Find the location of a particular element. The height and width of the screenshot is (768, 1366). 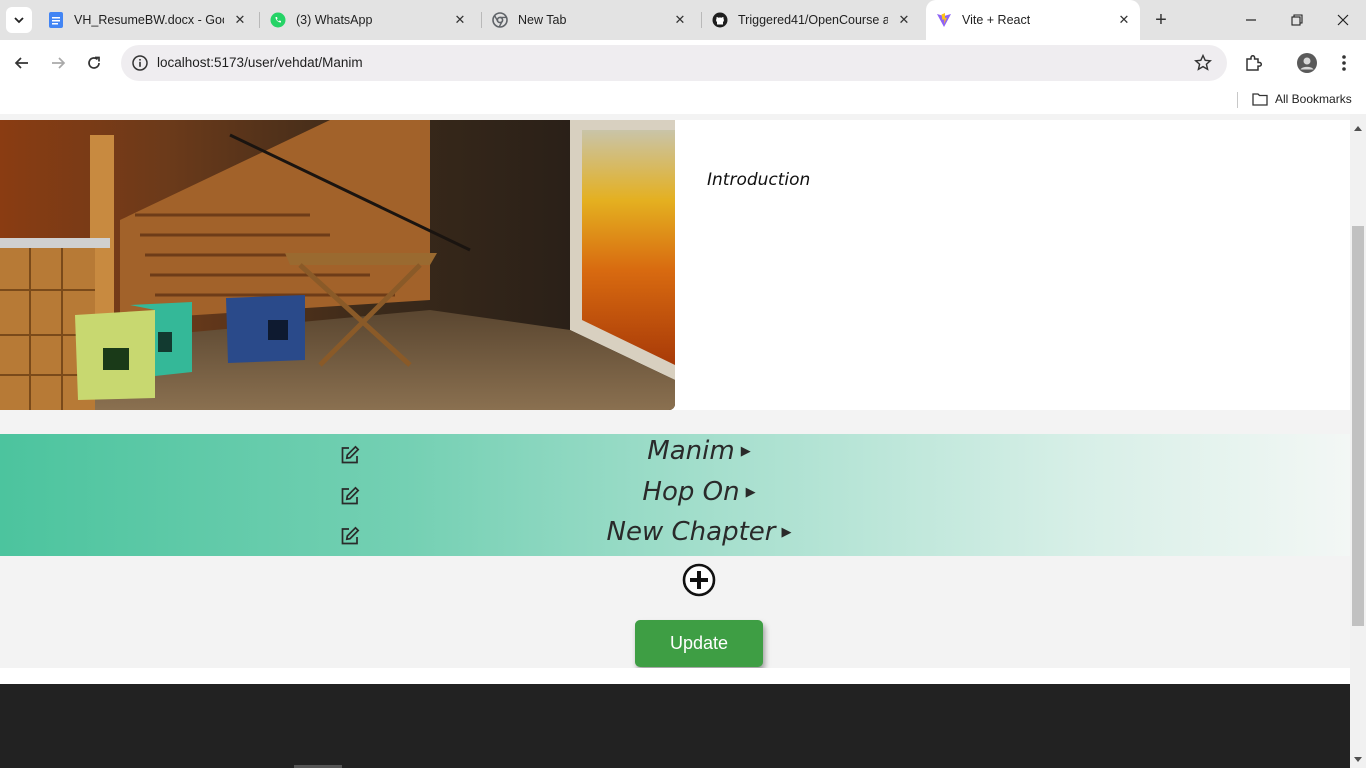

chapter-title-text: Manim is located at coordinates (691, 451).